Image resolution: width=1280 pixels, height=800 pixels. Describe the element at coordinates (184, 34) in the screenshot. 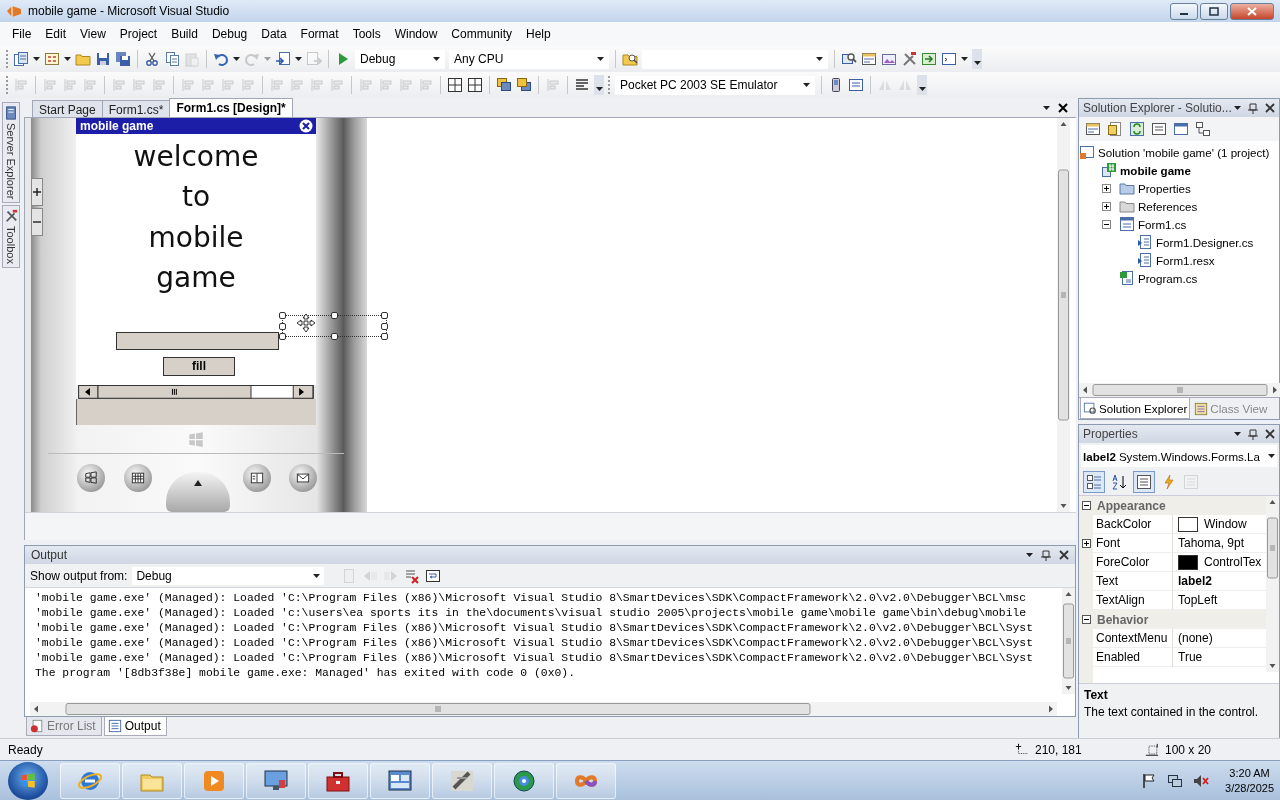

I see `menu-item: Build` at that location.